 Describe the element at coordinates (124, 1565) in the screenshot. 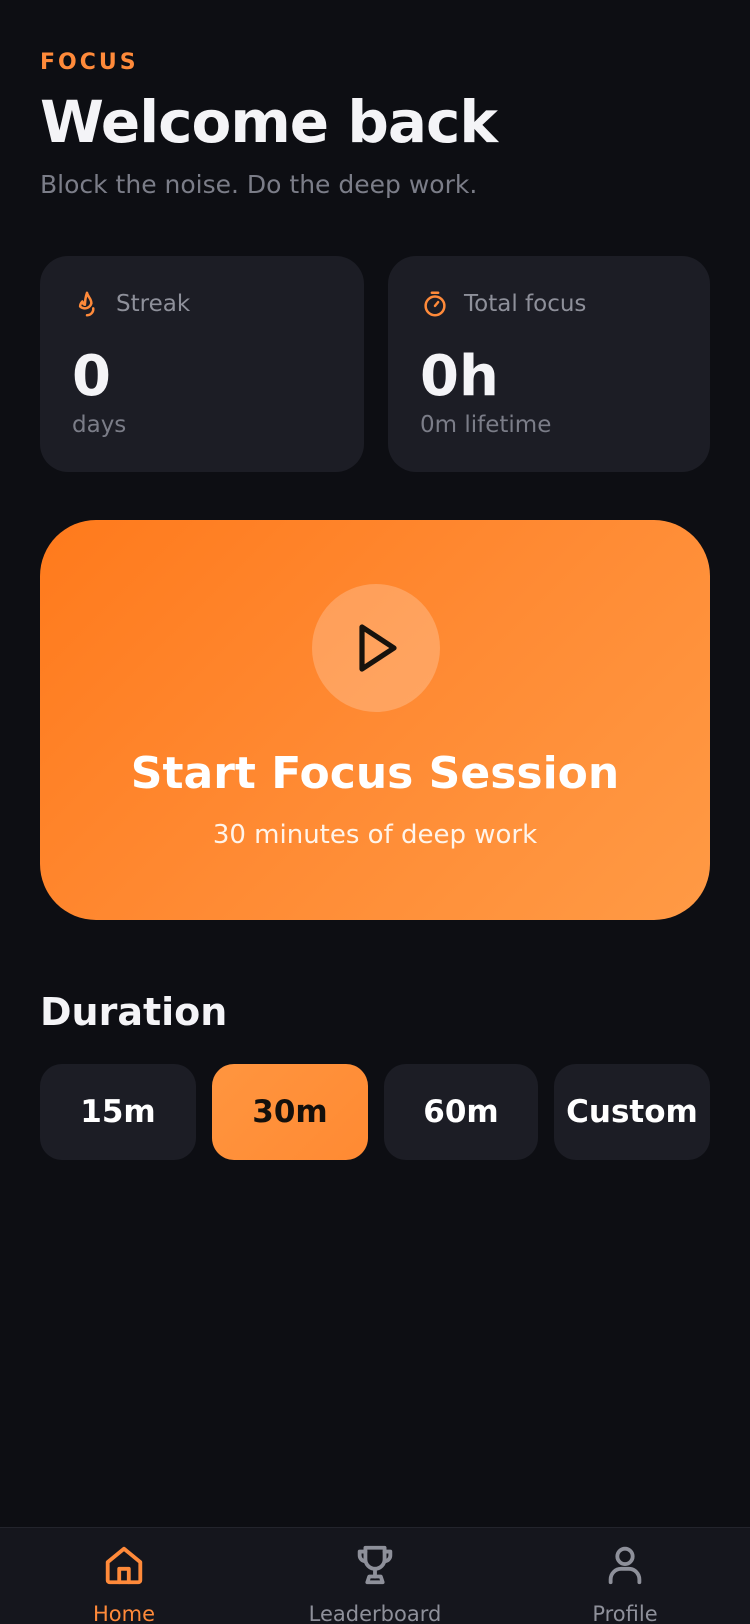

I see `home-icon` at that location.